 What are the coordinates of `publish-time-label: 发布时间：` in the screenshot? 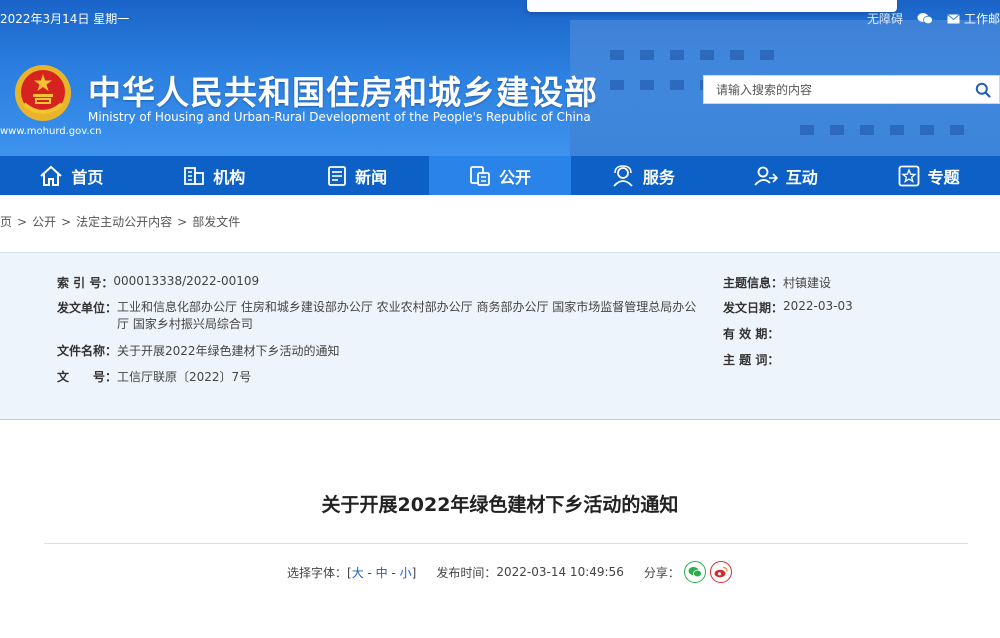 It's located at (466, 572).